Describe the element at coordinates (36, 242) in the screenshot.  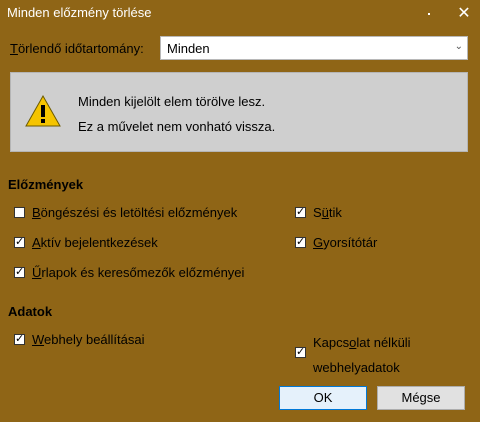
I see `checkbox-label-mnemonic: A` at that location.